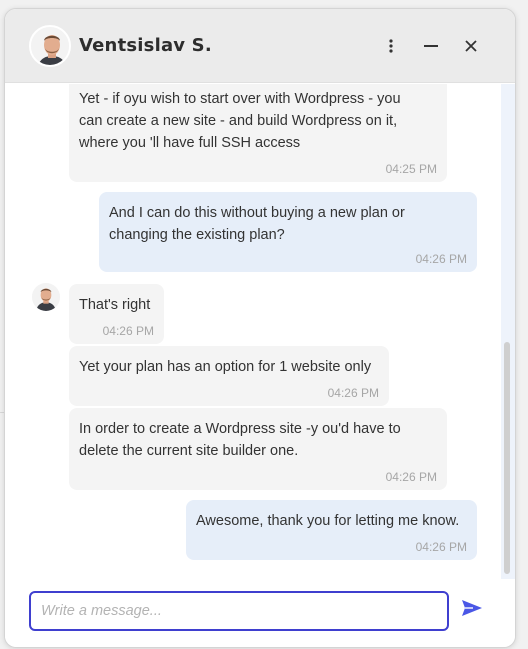 The height and width of the screenshot is (649, 528). I want to click on send-button, so click(474, 611).